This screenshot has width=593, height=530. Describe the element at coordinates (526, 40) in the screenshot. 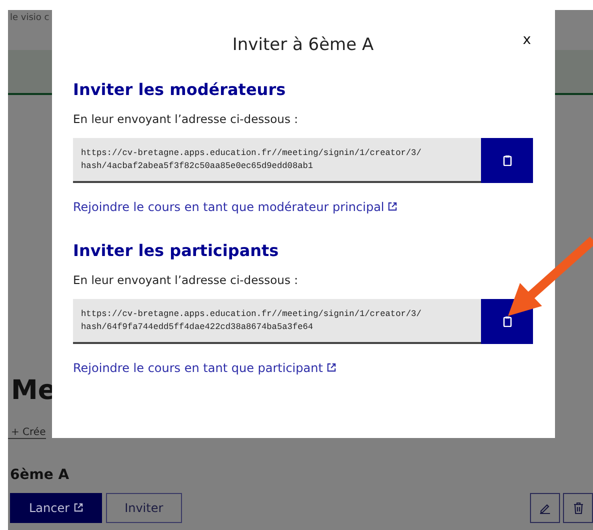

I see `close-button: x` at that location.